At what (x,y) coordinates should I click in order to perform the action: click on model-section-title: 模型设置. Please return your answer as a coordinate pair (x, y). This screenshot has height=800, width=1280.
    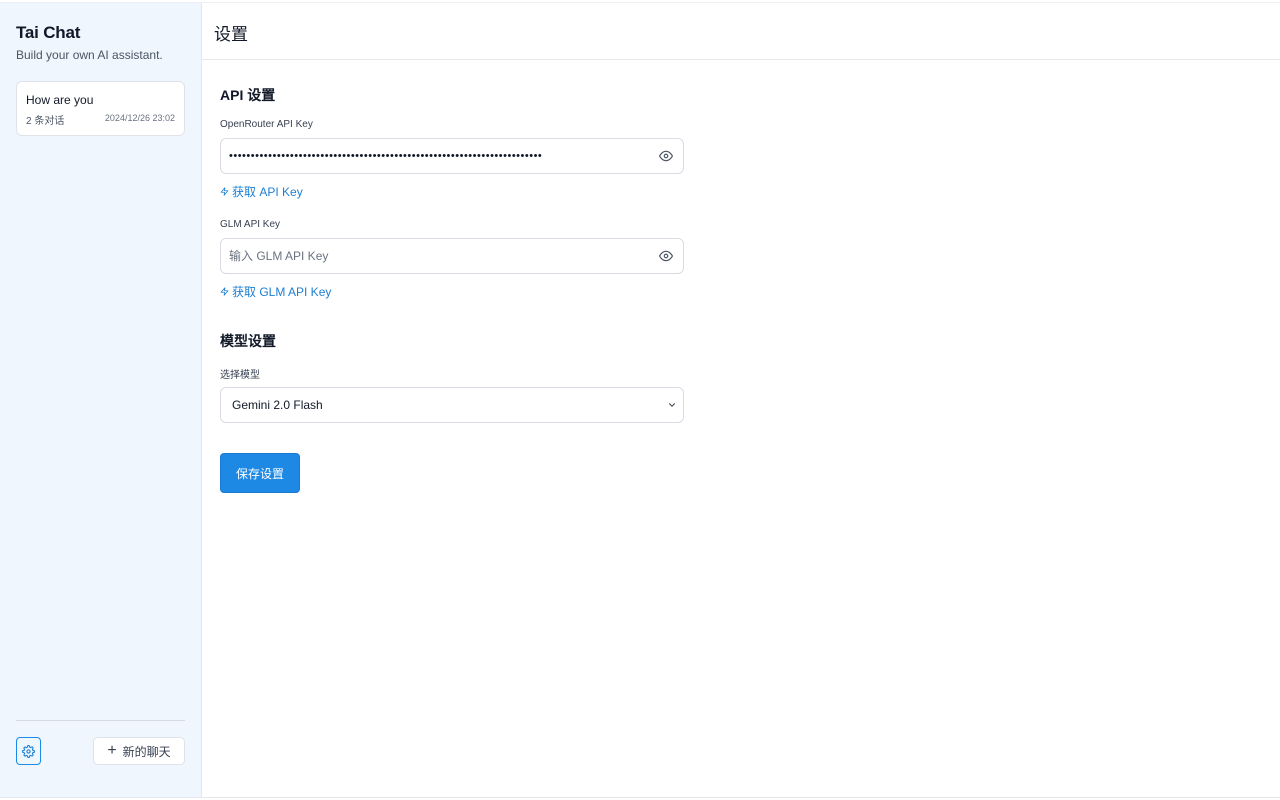
    Looking at the image, I should click on (248, 341).